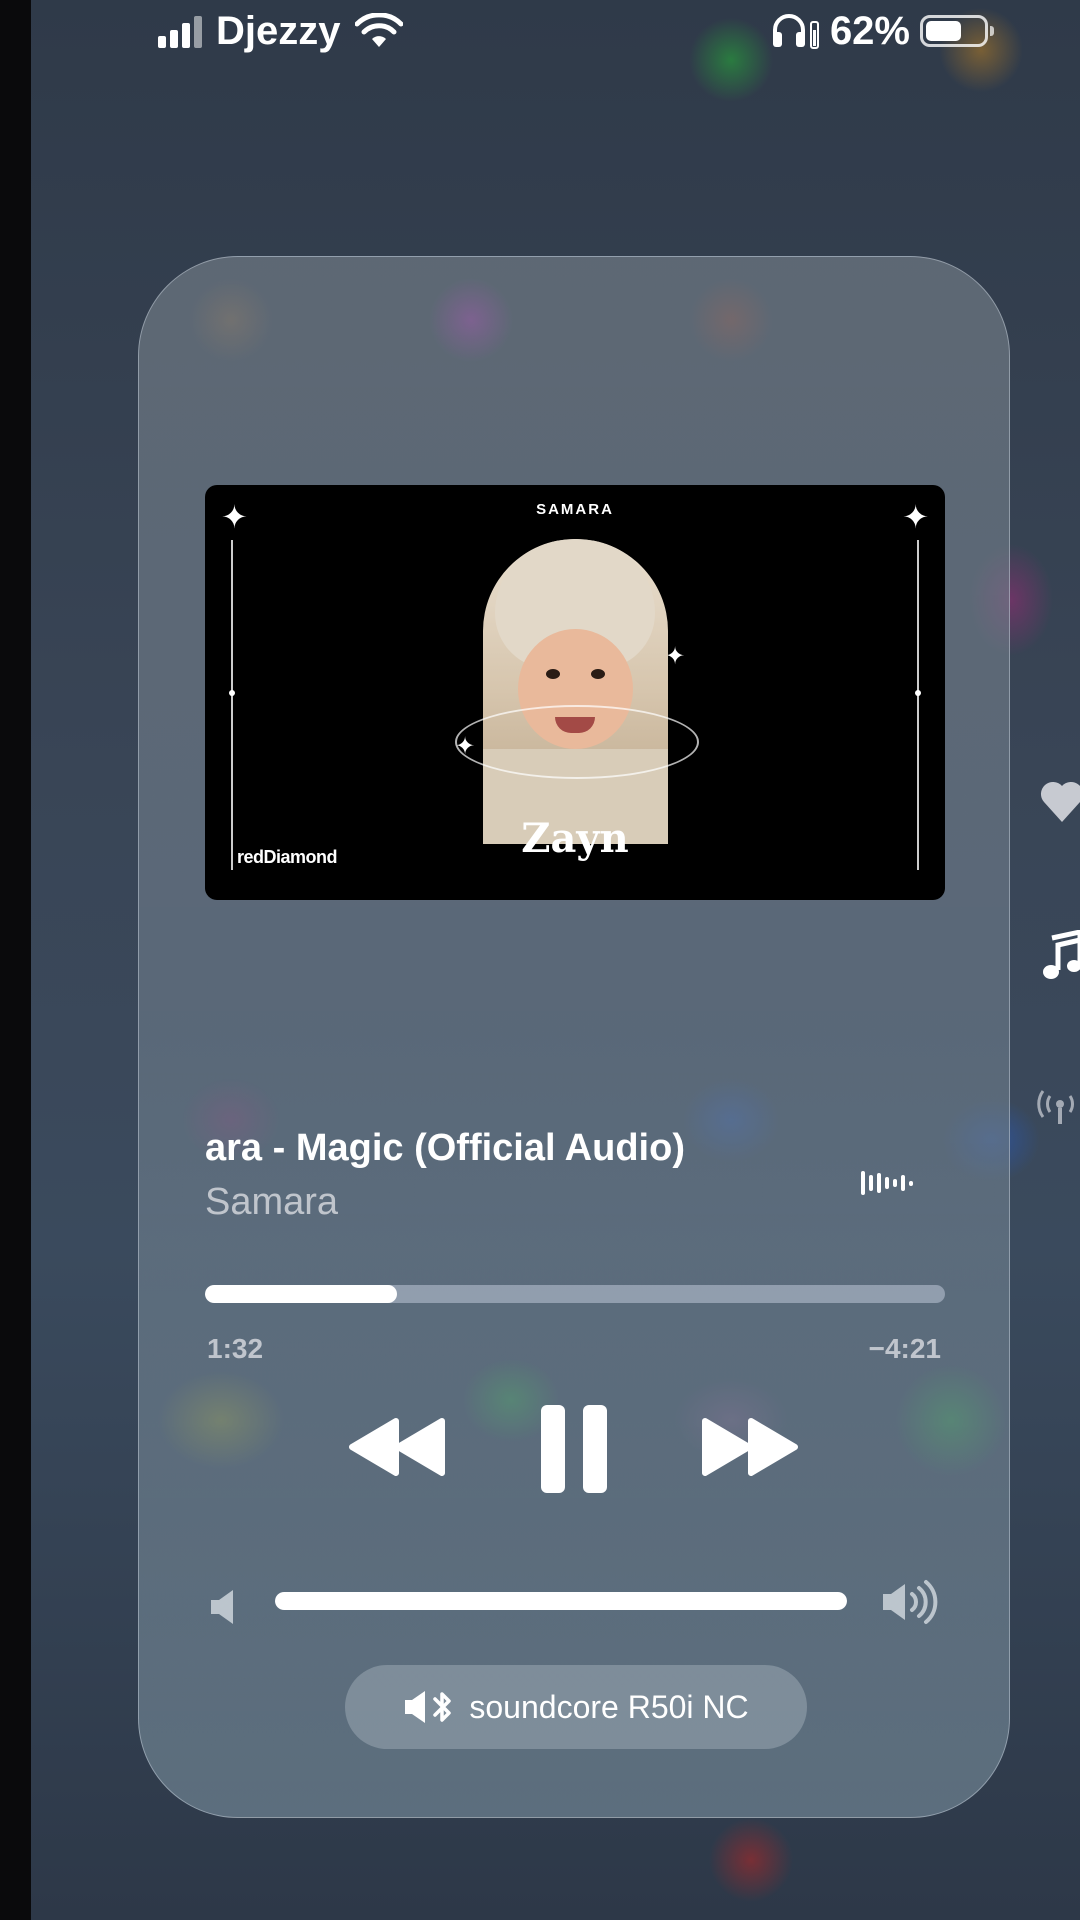  Describe the element at coordinates (301, 1294) in the screenshot. I see `playback-progress-fill` at that location.